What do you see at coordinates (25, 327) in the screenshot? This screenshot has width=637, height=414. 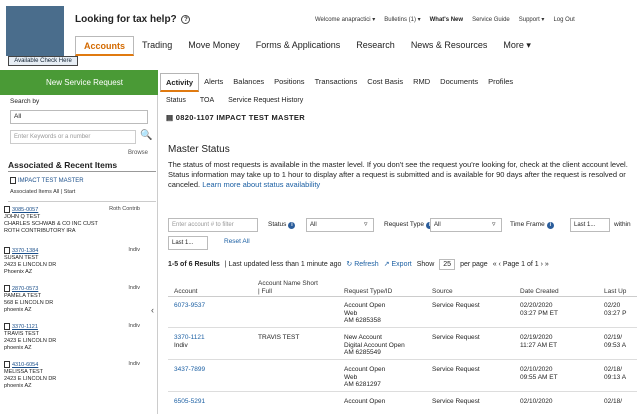 I see `client-account-number: 3370-1121` at bounding box center [25, 327].